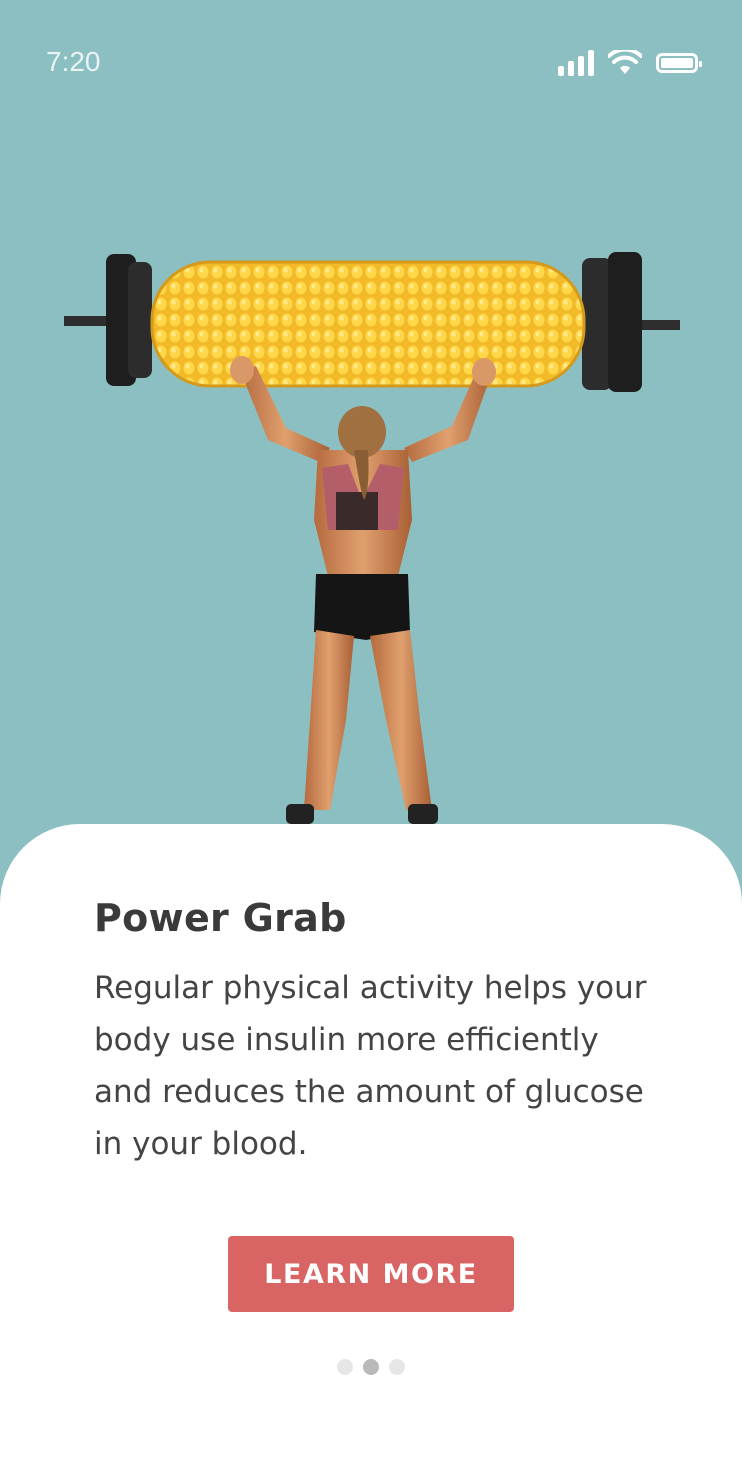  I want to click on status-time: 7:20, so click(73, 61).